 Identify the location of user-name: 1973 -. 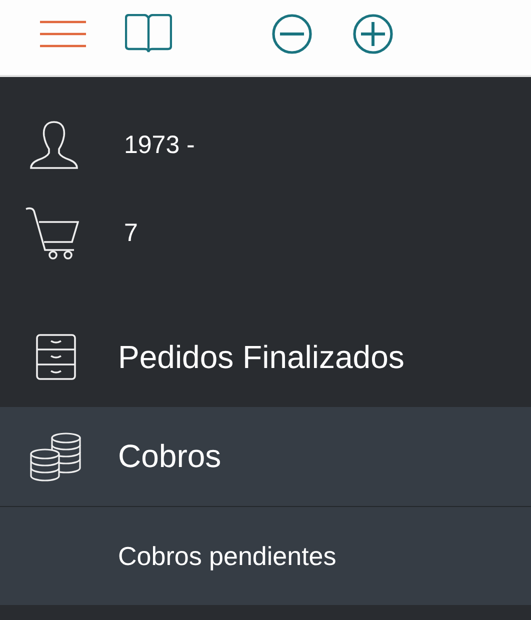
(159, 145).